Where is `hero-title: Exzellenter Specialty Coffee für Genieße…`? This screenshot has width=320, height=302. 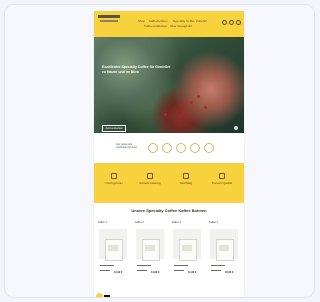
hero-title: Exzellenter Specialty Coffee für Genieße… is located at coordinates (136, 69).